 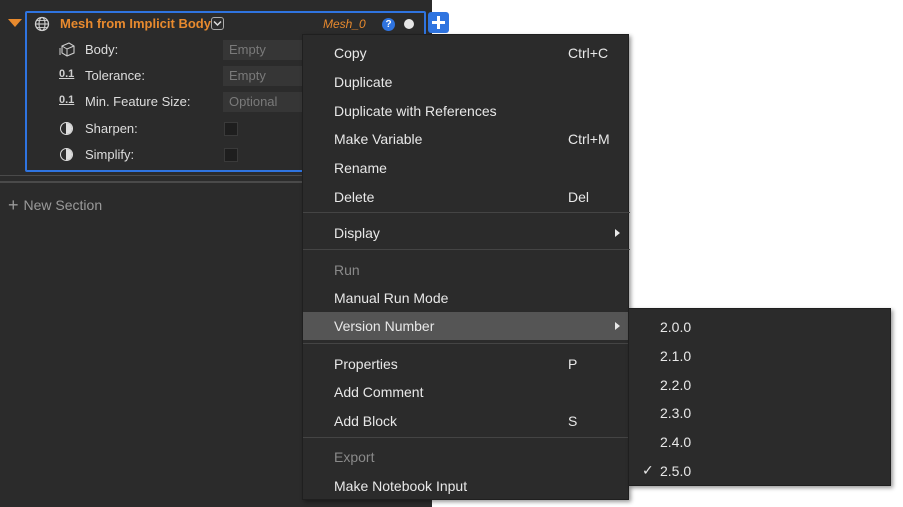 What do you see at coordinates (760, 470) in the screenshot?
I see `version-item-selected: ✓ 2.5.0` at bounding box center [760, 470].